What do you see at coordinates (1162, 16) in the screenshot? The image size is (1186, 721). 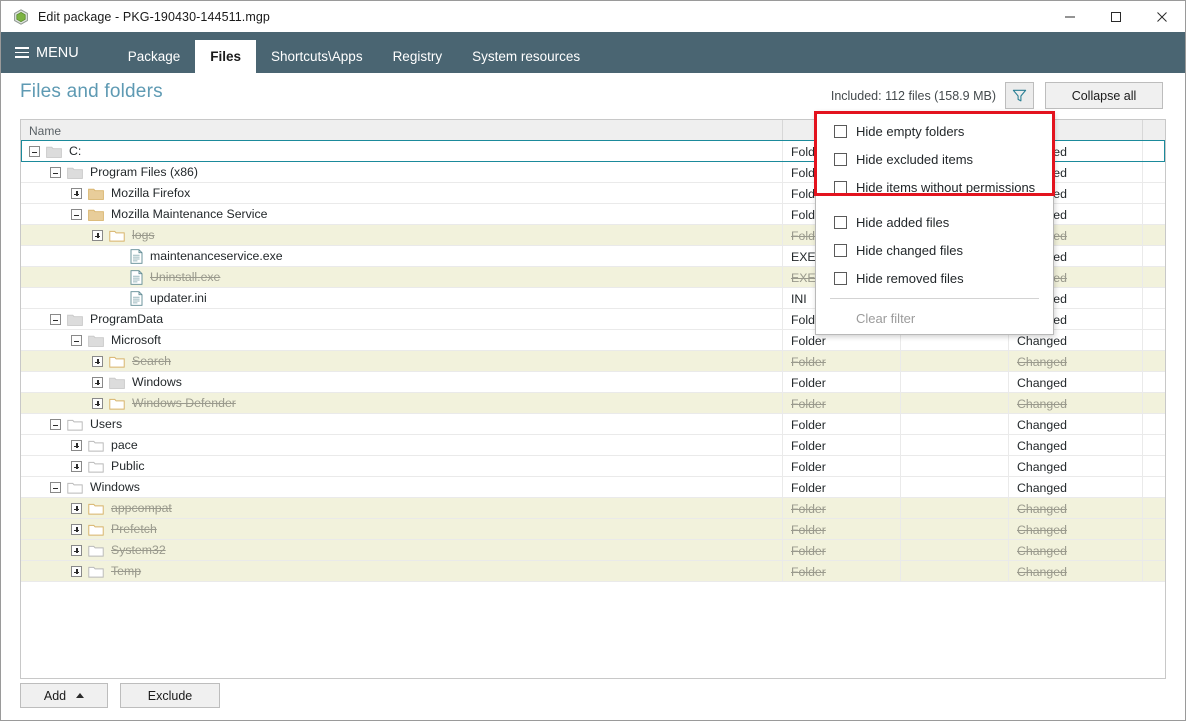 I see `close-icon` at bounding box center [1162, 16].